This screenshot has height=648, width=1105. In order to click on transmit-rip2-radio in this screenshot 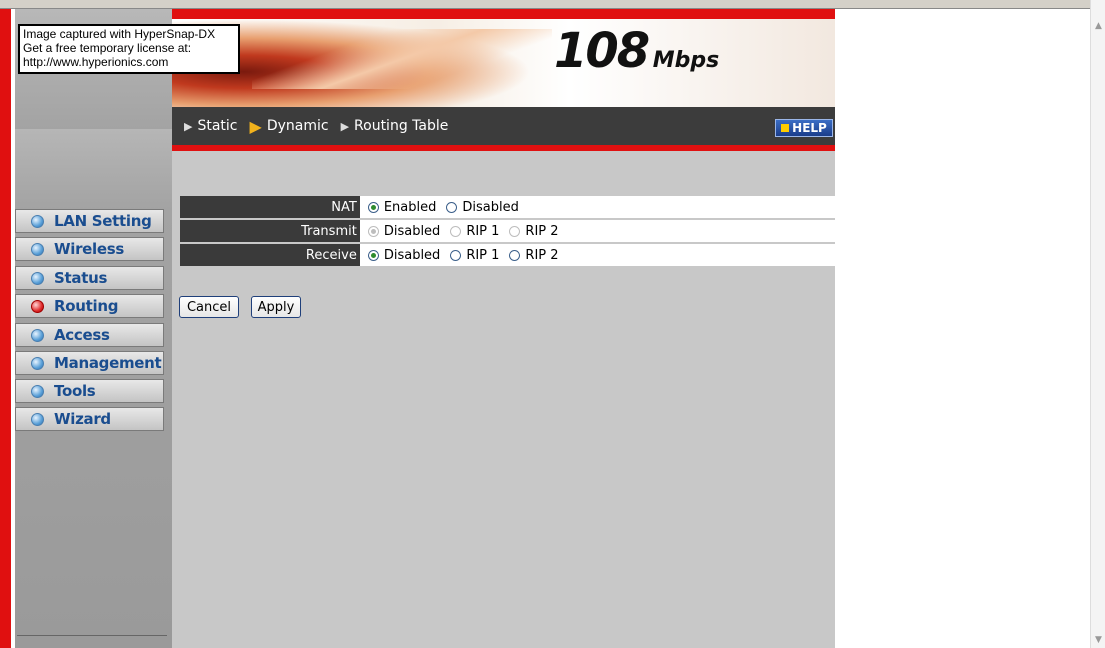, I will do `click(515, 231)`.